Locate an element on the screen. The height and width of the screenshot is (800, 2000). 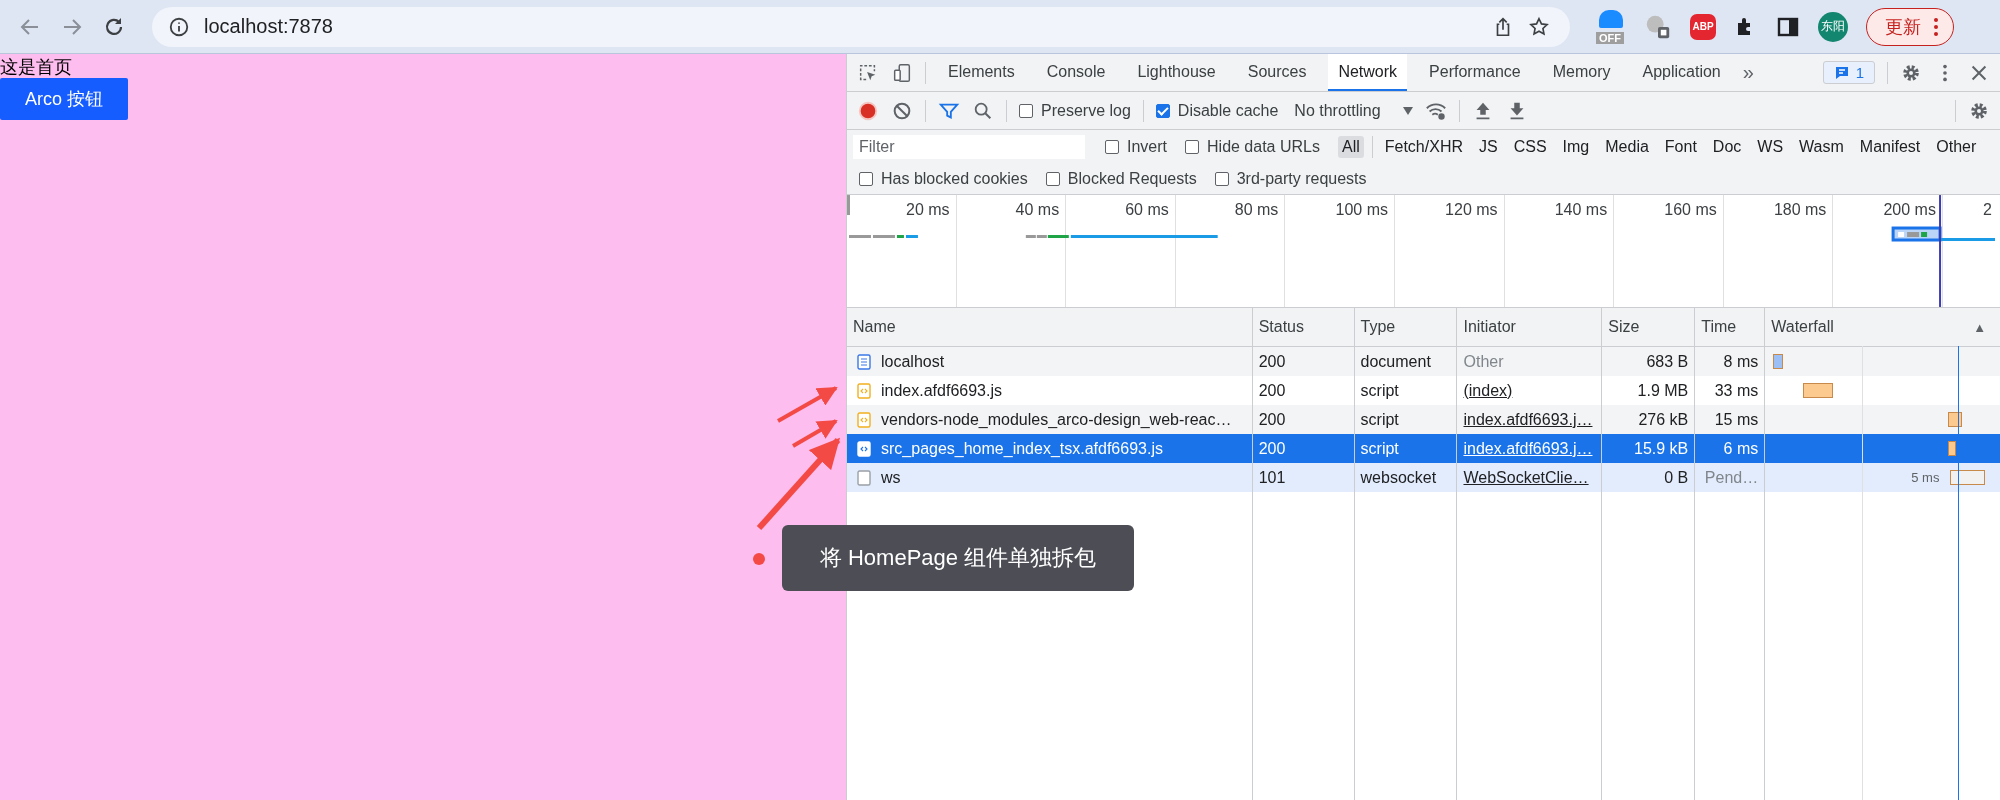
panel-tab: Sources is located at coordinates (1277, 72).